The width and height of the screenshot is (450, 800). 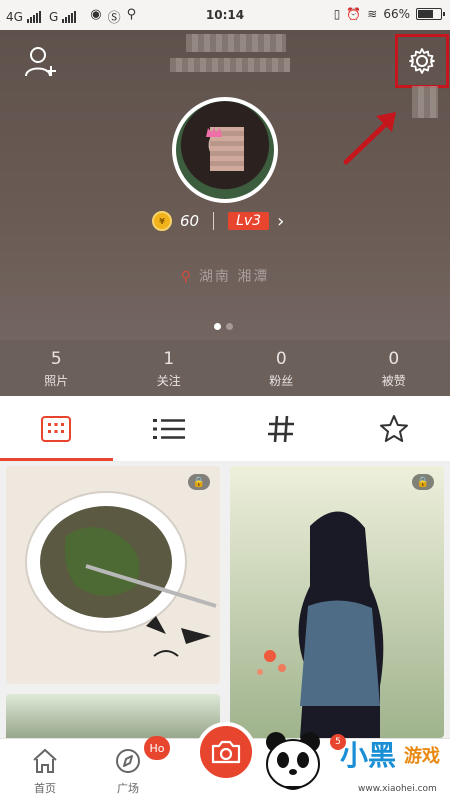 What do you see at coordinates (186, 277) in the screenshot?
I see `location-pin-icon: ⚲` at bounding box center [186, 277].